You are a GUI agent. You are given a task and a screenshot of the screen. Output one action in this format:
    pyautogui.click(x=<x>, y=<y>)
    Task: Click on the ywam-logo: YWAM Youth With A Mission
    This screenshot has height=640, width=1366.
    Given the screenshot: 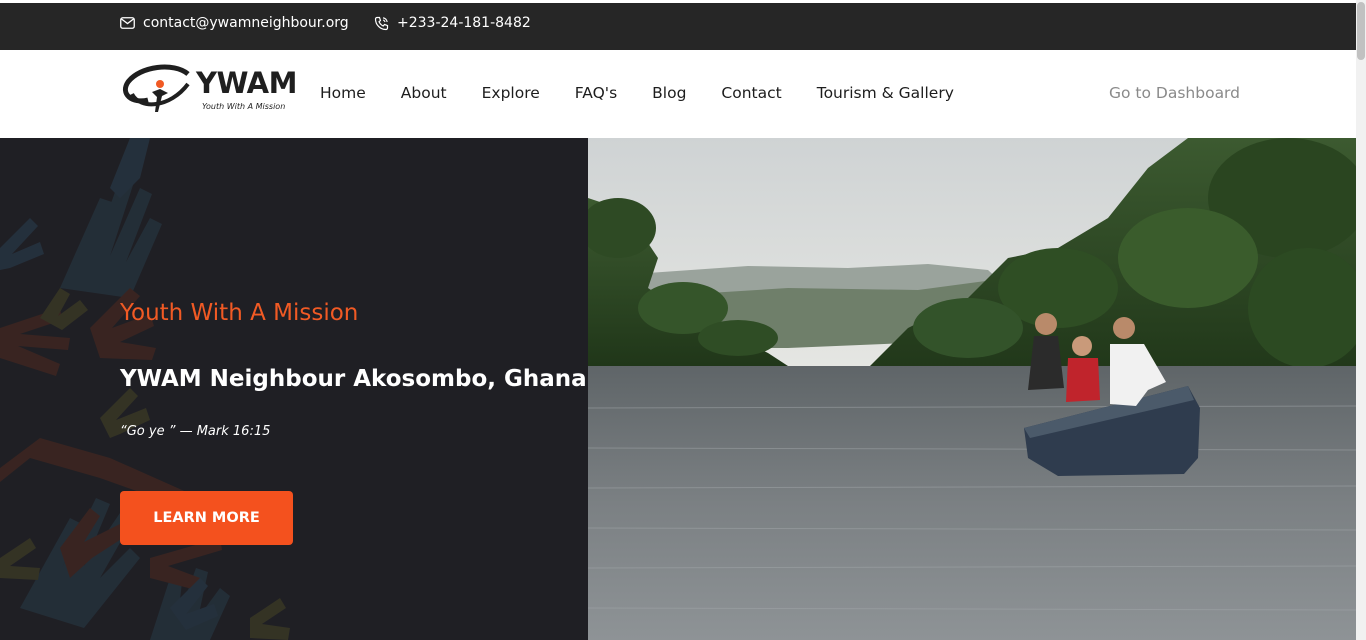 What is the action you would take?
    pyautogui.click(x=212, y=94)
    